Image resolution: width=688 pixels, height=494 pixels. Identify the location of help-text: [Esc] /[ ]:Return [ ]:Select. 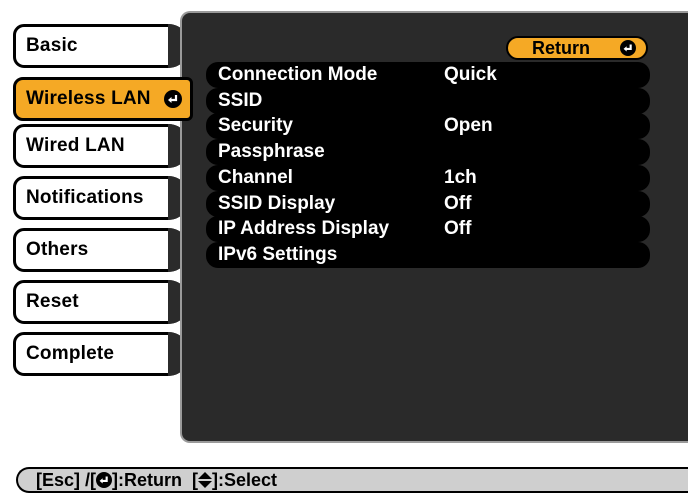
(156, 480).